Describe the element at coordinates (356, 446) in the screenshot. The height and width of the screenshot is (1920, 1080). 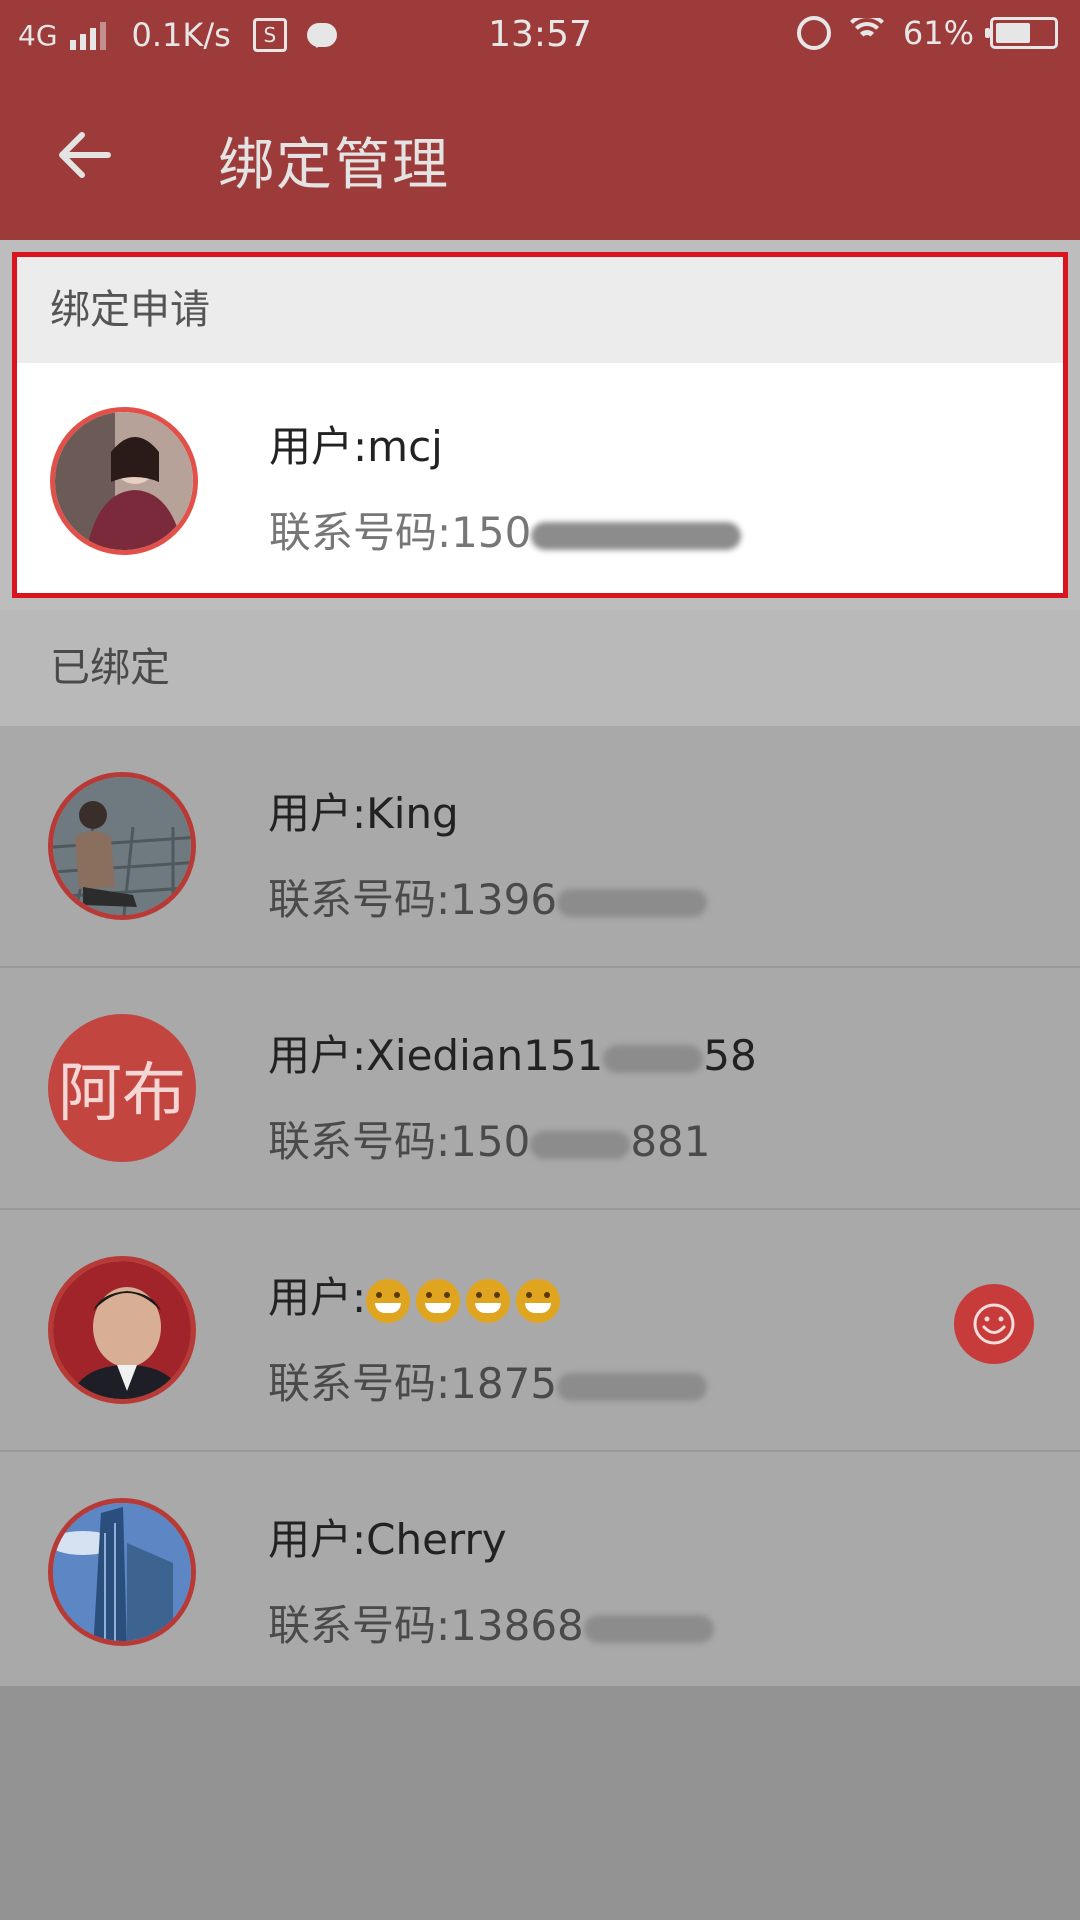
I see `user-name: 用户:mcj` at that location.